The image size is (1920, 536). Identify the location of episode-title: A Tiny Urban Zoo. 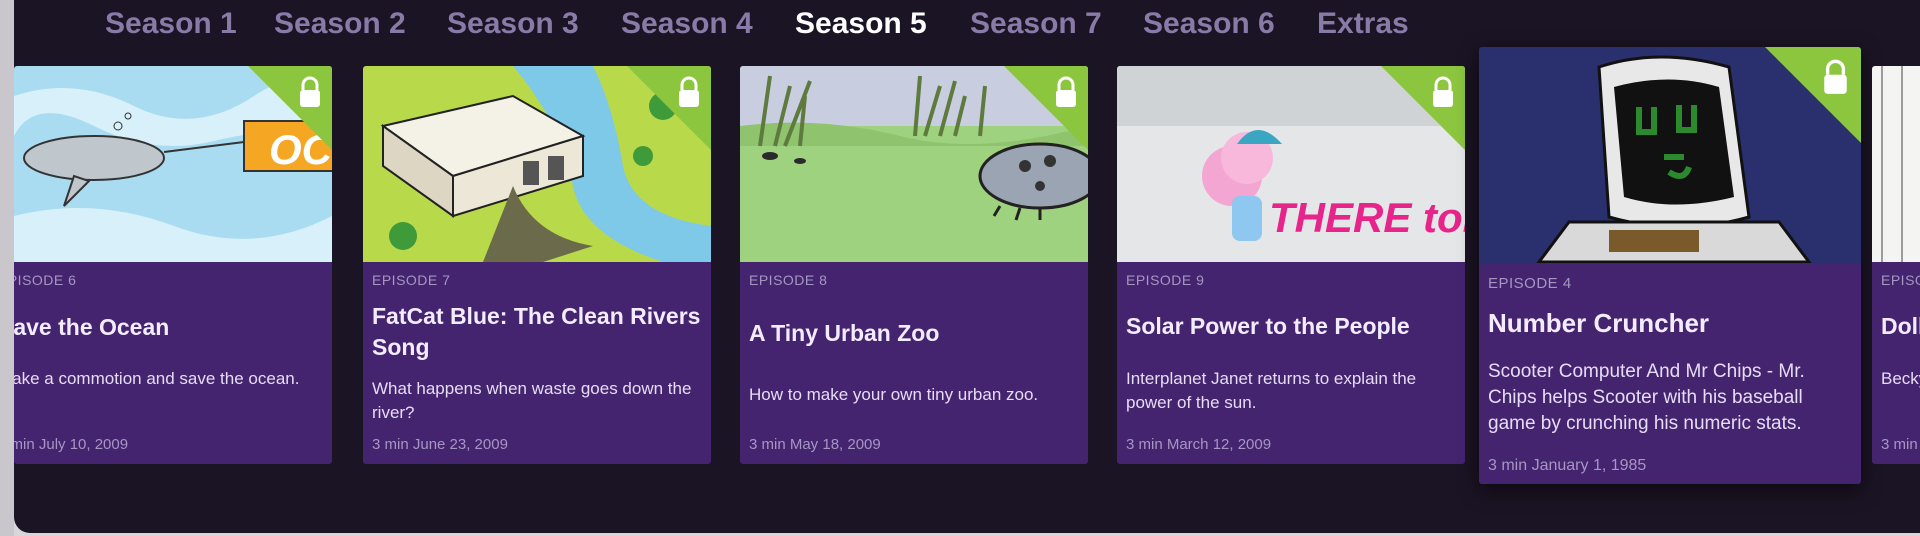
(844, 333).